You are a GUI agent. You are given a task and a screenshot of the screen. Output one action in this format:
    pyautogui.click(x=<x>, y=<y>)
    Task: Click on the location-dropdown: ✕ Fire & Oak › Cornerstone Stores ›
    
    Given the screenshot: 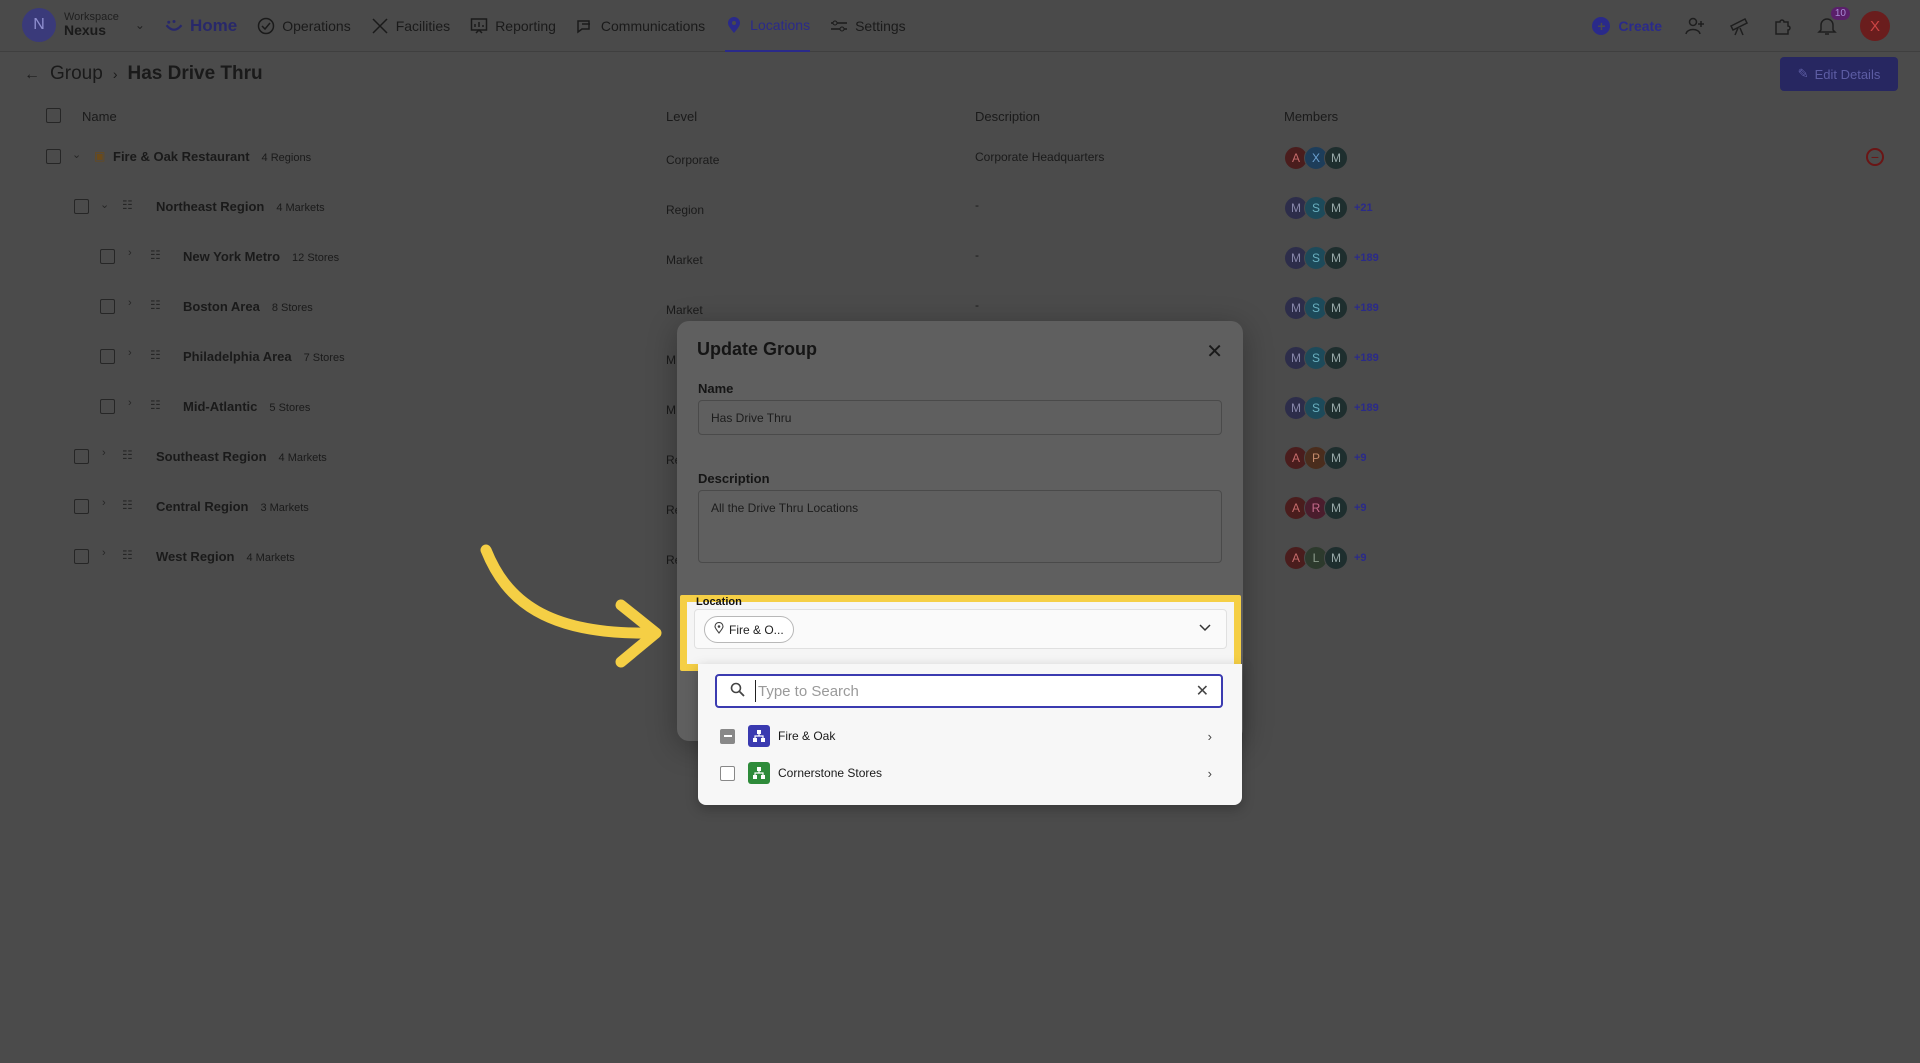 What is the action you would take?
    pyautogui.click(x=970, y=734)
    